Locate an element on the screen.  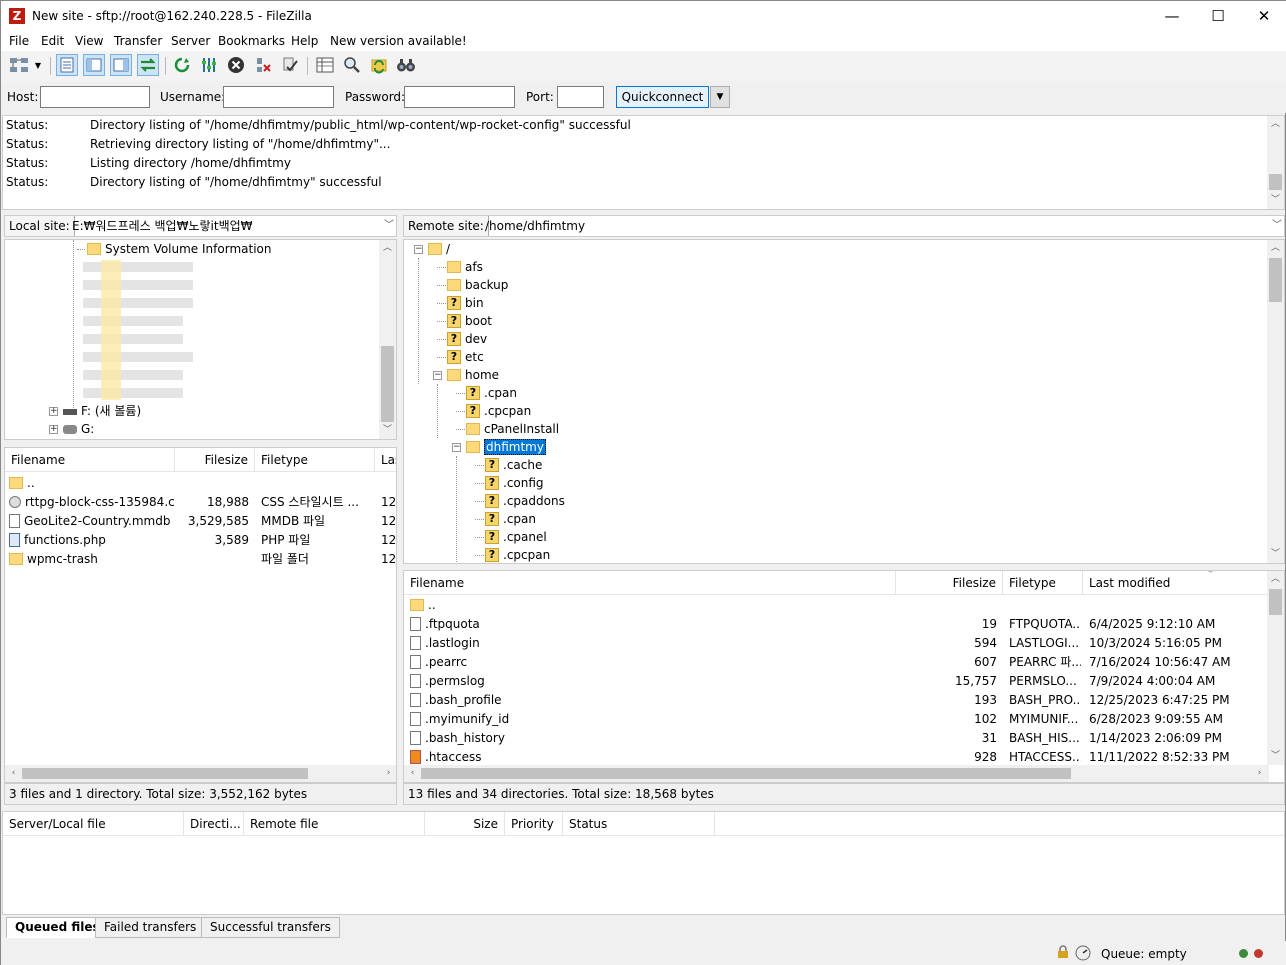
remote-path-combo: /home/dhfimtmy is located at coordinates (535, 226).